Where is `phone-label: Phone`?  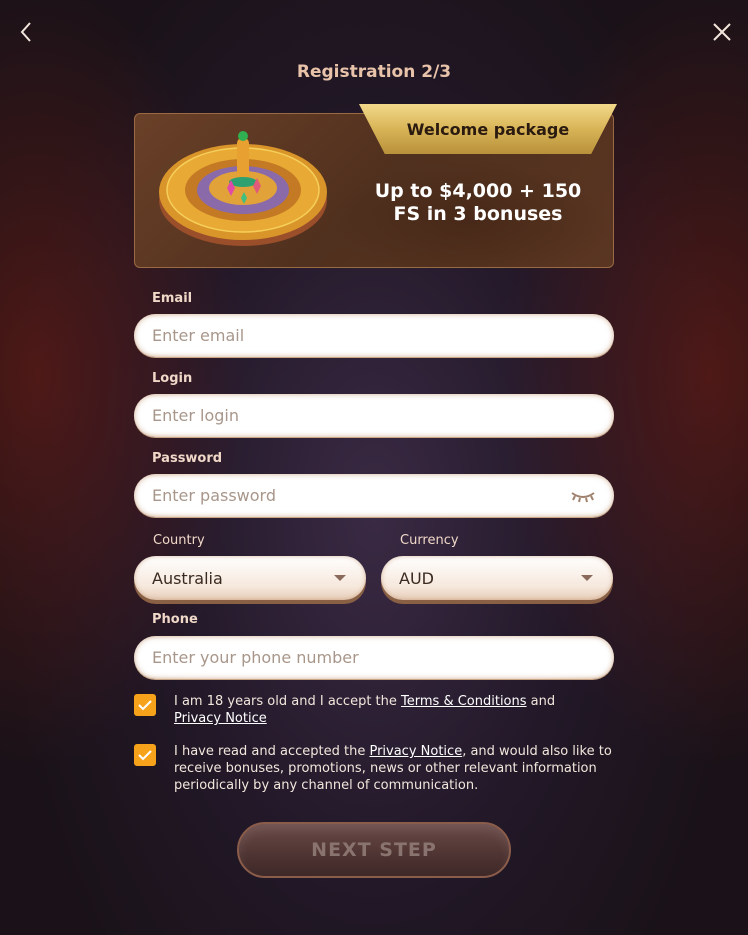 phone-label: Phone is located at coordinates (175, 619).